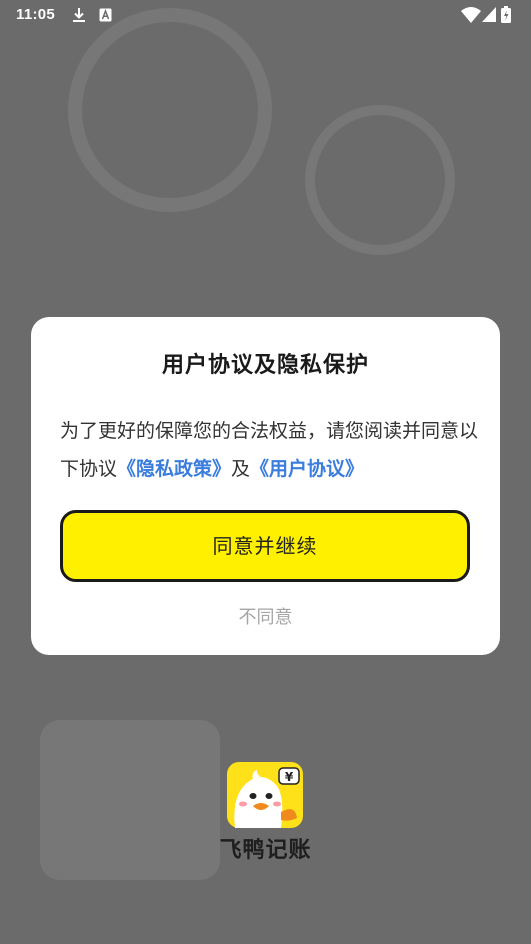 This screenshot has height=944, width=531. What do you see at coordinates (289, 777) in the screenshot?
I see `logo-badge: ¥` at bounding box center [289, 777].